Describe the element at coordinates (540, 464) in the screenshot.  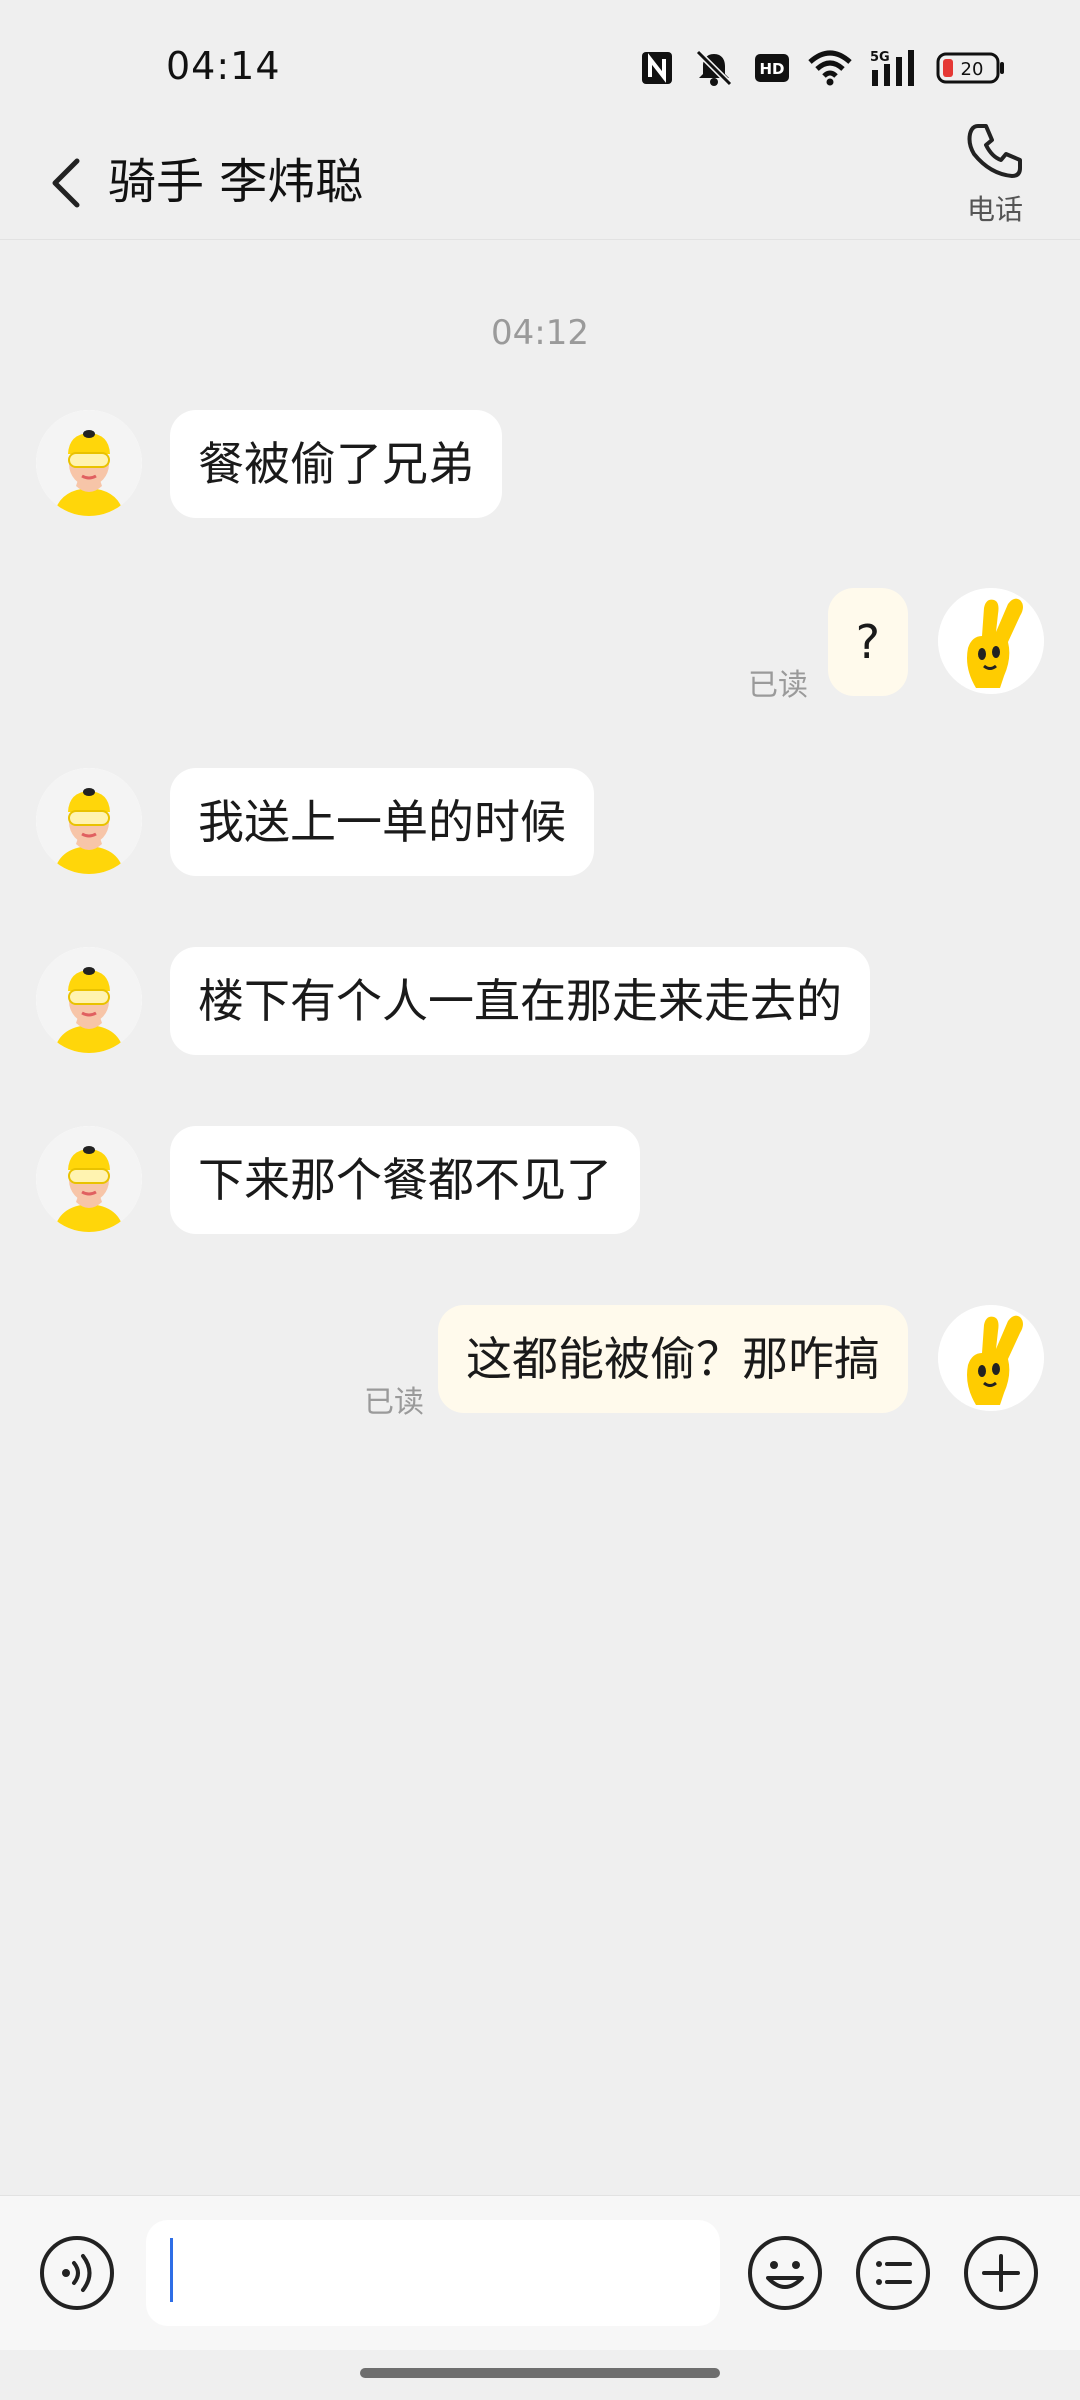
I see `message-row-incoming: 餐被偷了兄弟` at that location.